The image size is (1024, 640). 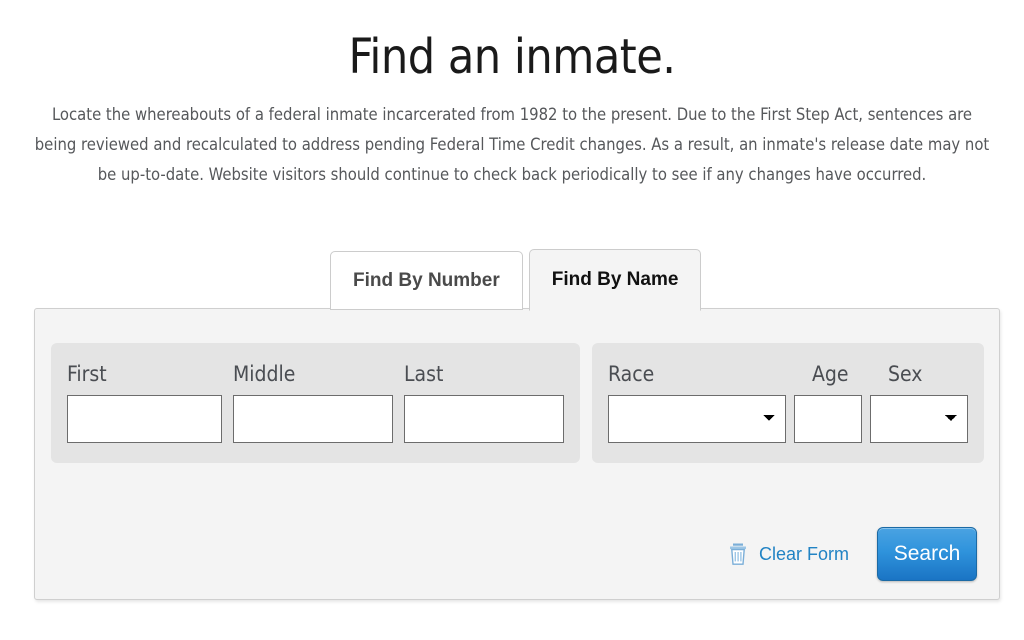 What do you see at coordinates (484, 419) in the screenshot?
I see `last-name-input` at bounding box center [484, 419].